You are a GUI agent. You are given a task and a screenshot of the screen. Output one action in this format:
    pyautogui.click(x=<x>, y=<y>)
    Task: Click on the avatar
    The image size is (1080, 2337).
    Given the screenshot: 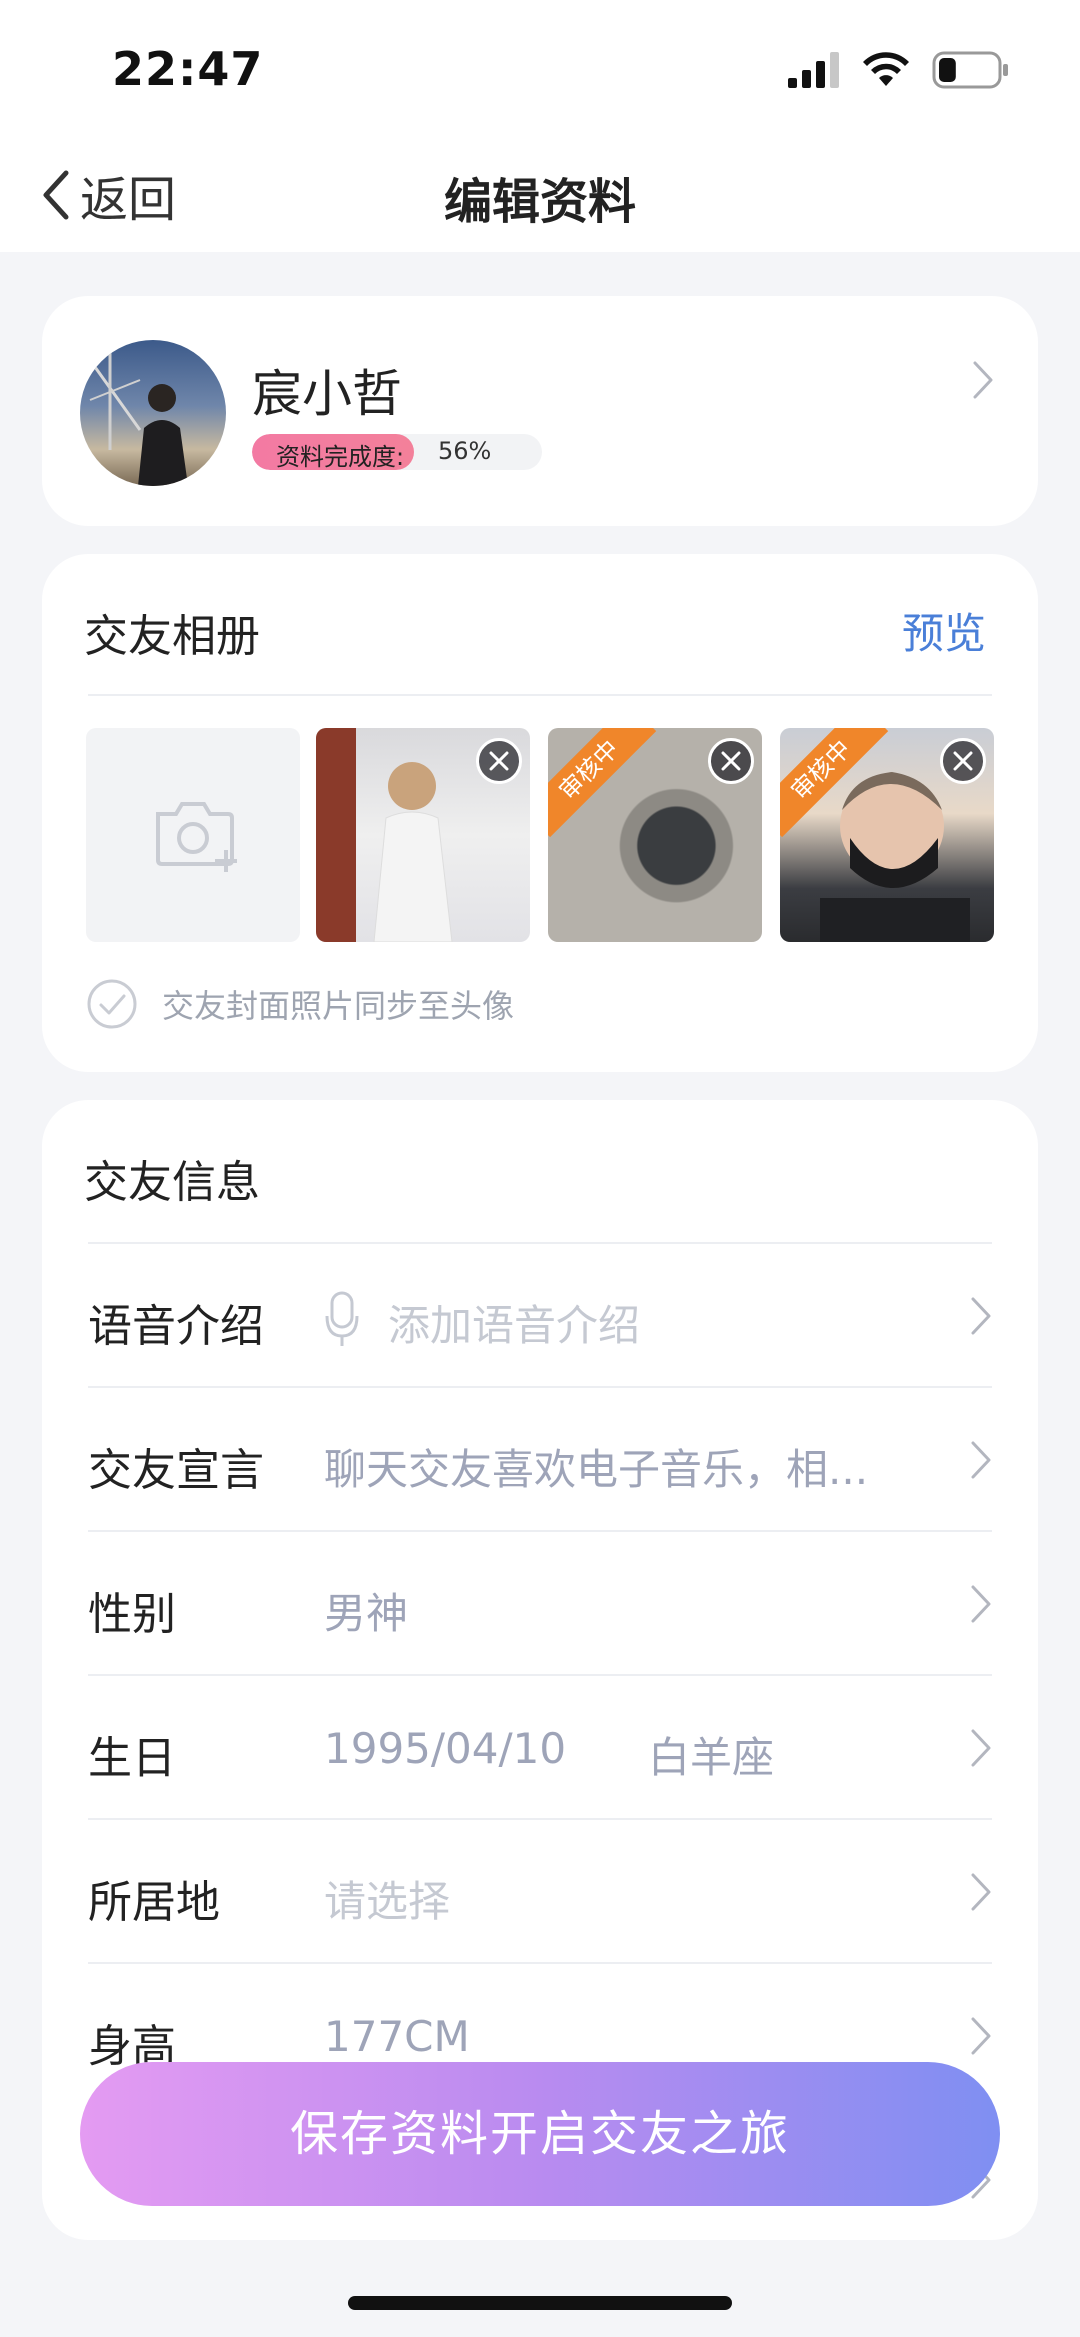 What is the action you would take?
    pyautogui.click(x=153, y=413)
    